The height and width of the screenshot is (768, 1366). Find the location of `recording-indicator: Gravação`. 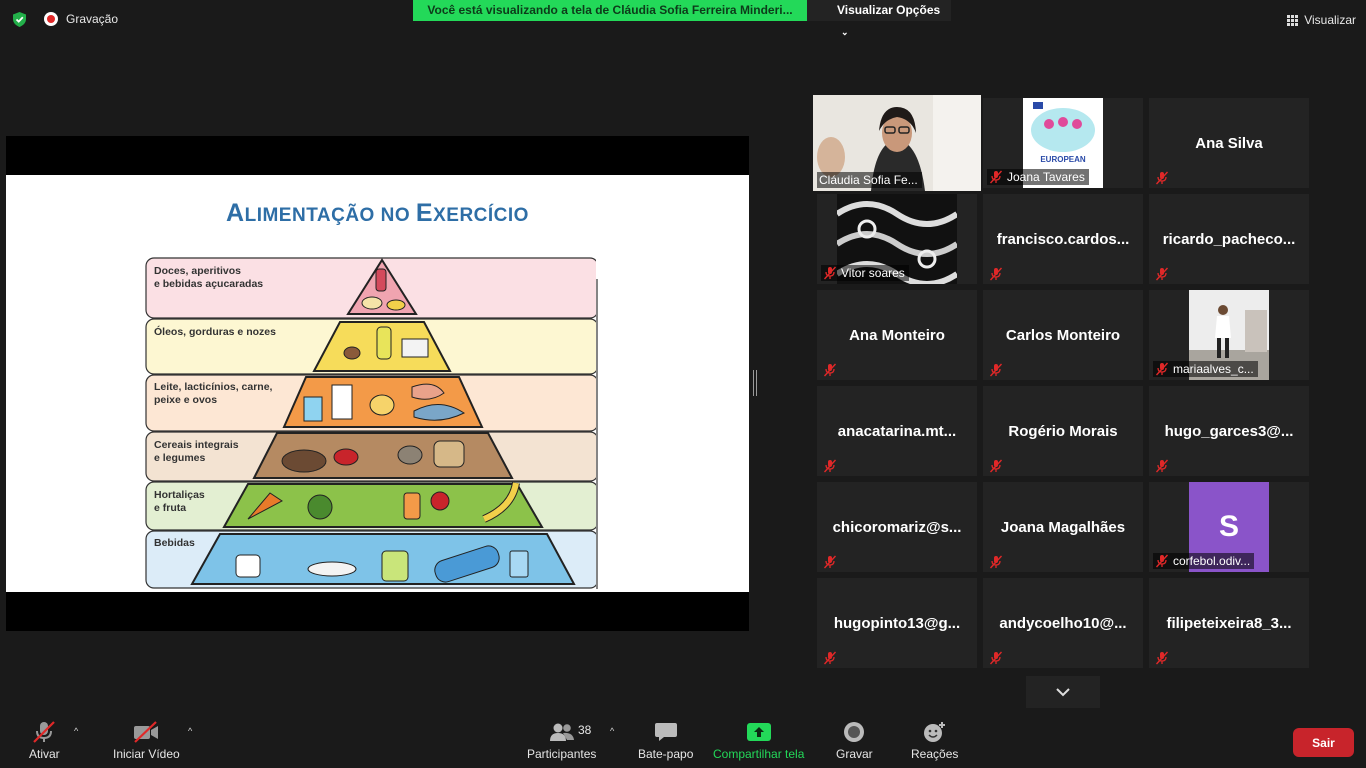

recording-indicator: Gravação is located at coordinates (81, 19).